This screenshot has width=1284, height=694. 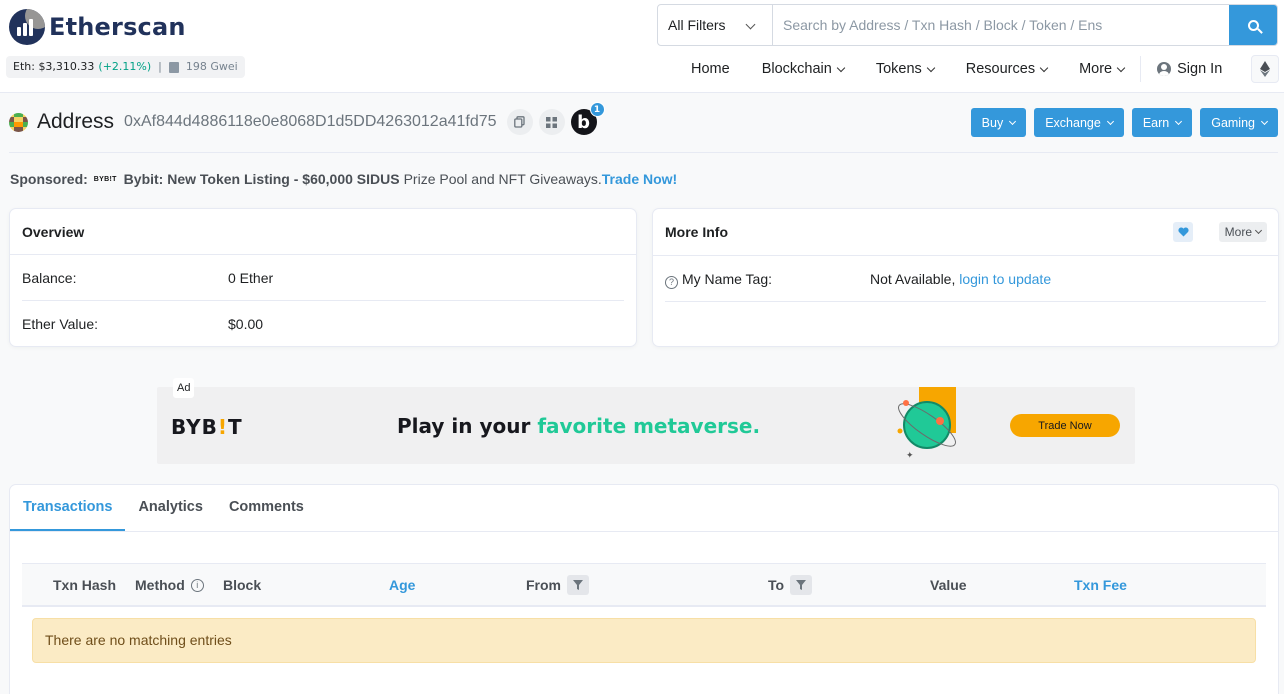 I want to click on eth-price-bar: Eth: $3,310.33 (+2.11%) | 198 Gwei, so click(x=125, y=67).